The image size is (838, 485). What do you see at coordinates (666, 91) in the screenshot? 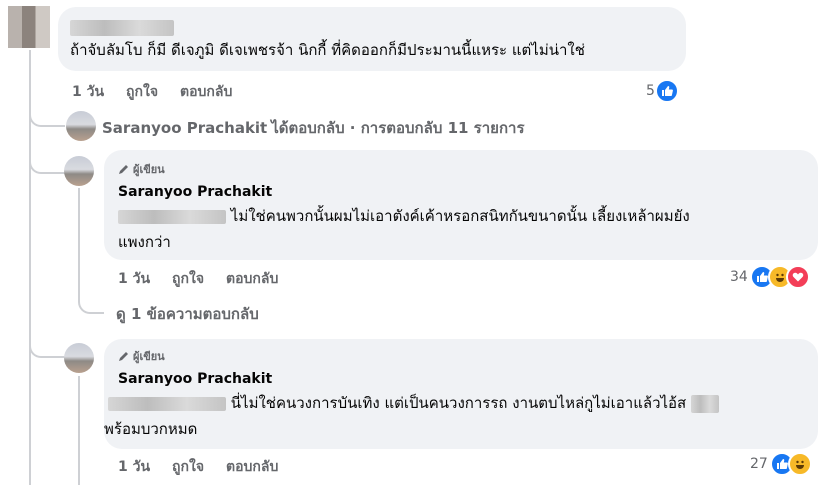
I see `like-reaction-icon` at bounding box center [666, 91].